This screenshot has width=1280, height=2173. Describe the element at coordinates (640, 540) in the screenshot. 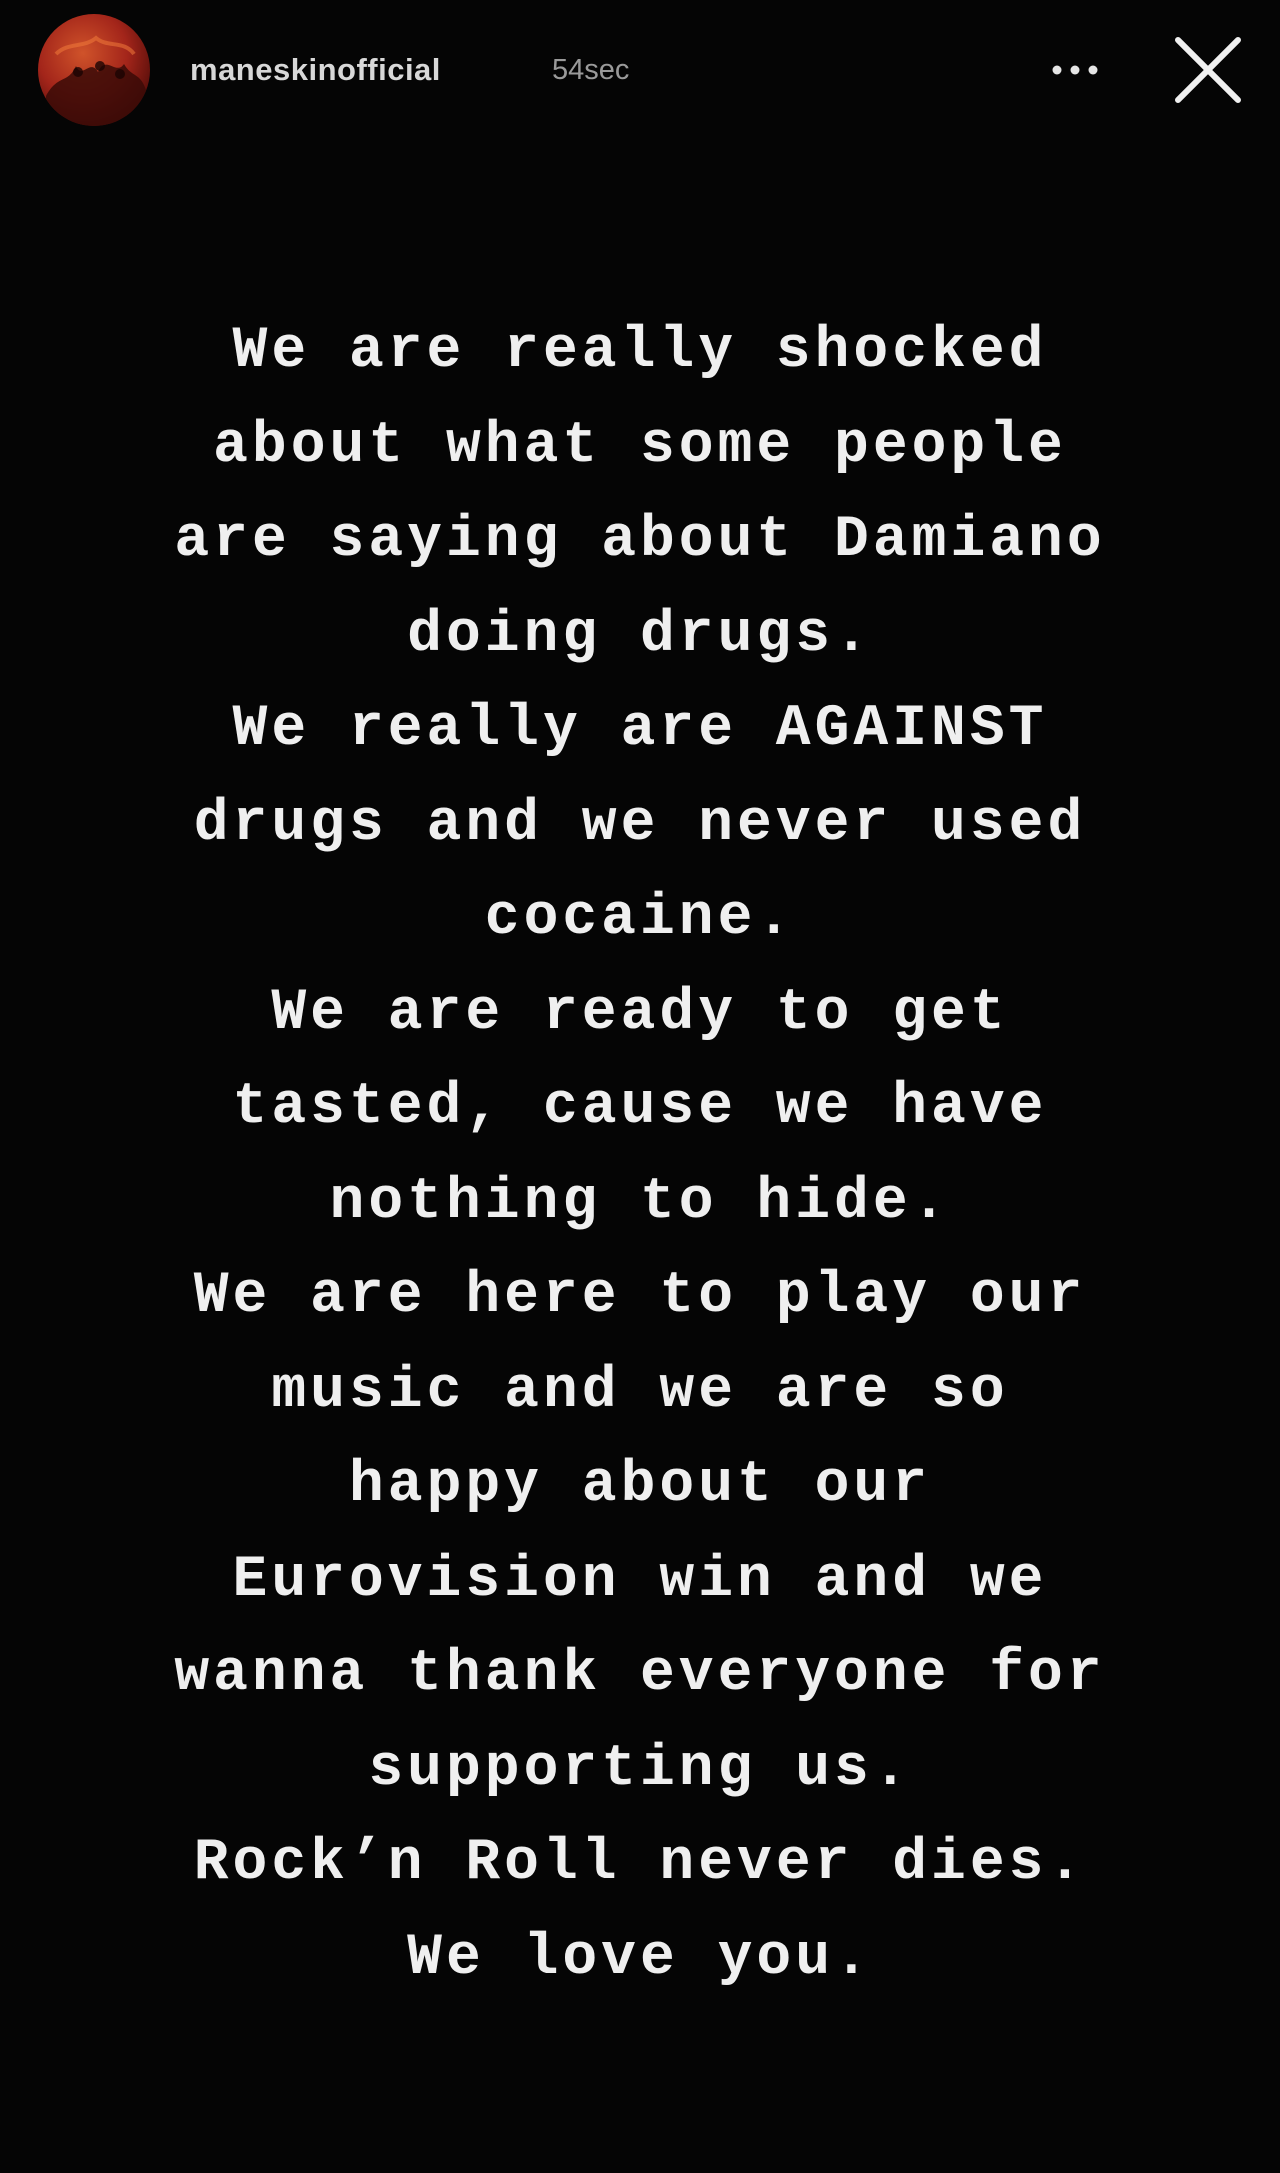

I see `message-line: are saying about Damiano` at that location.